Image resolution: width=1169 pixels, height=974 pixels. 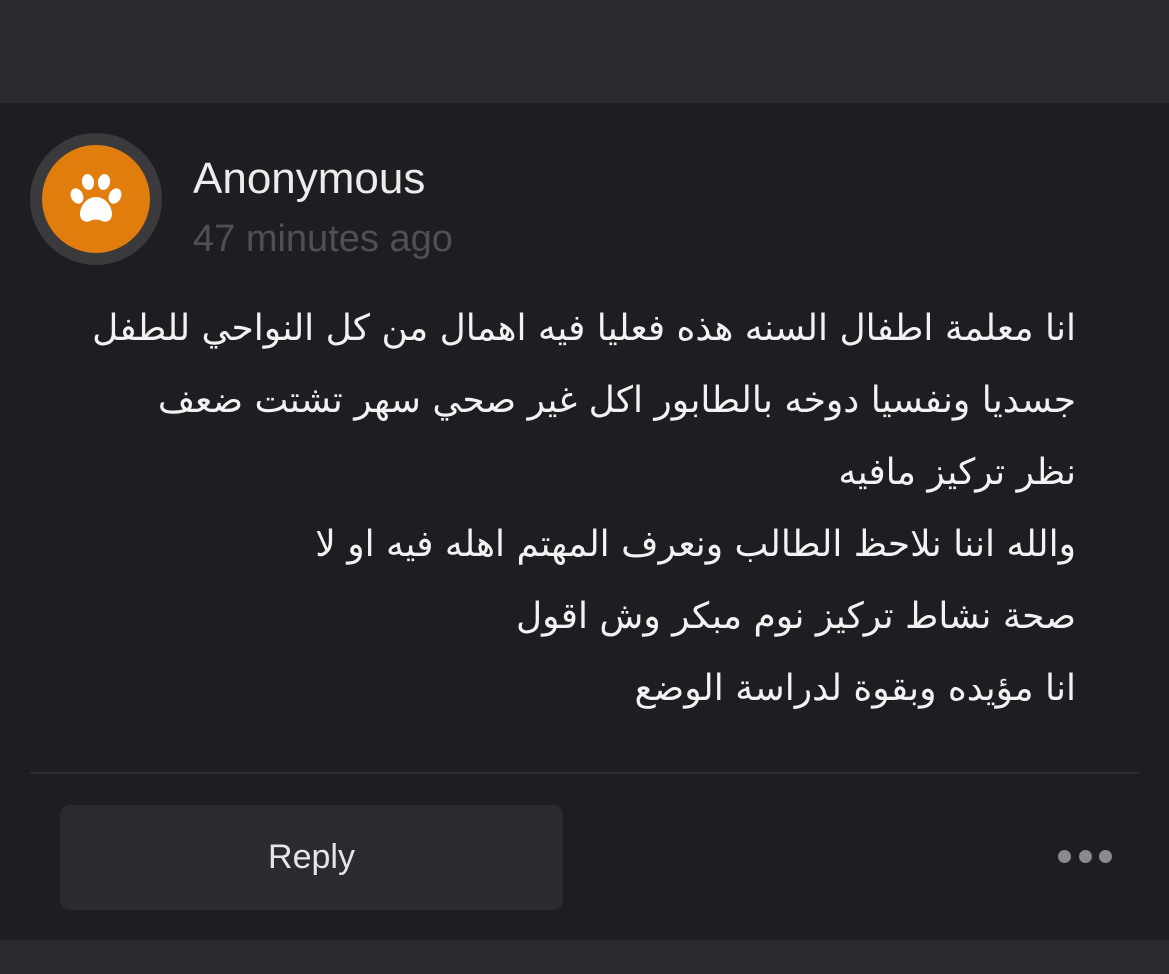 What do you see at coordinates (795, 616) in the screenshot?
I see `comment-line: صحة نشاط تركيز نوم مبكر وش اقول` at bounding box center [795, 616].